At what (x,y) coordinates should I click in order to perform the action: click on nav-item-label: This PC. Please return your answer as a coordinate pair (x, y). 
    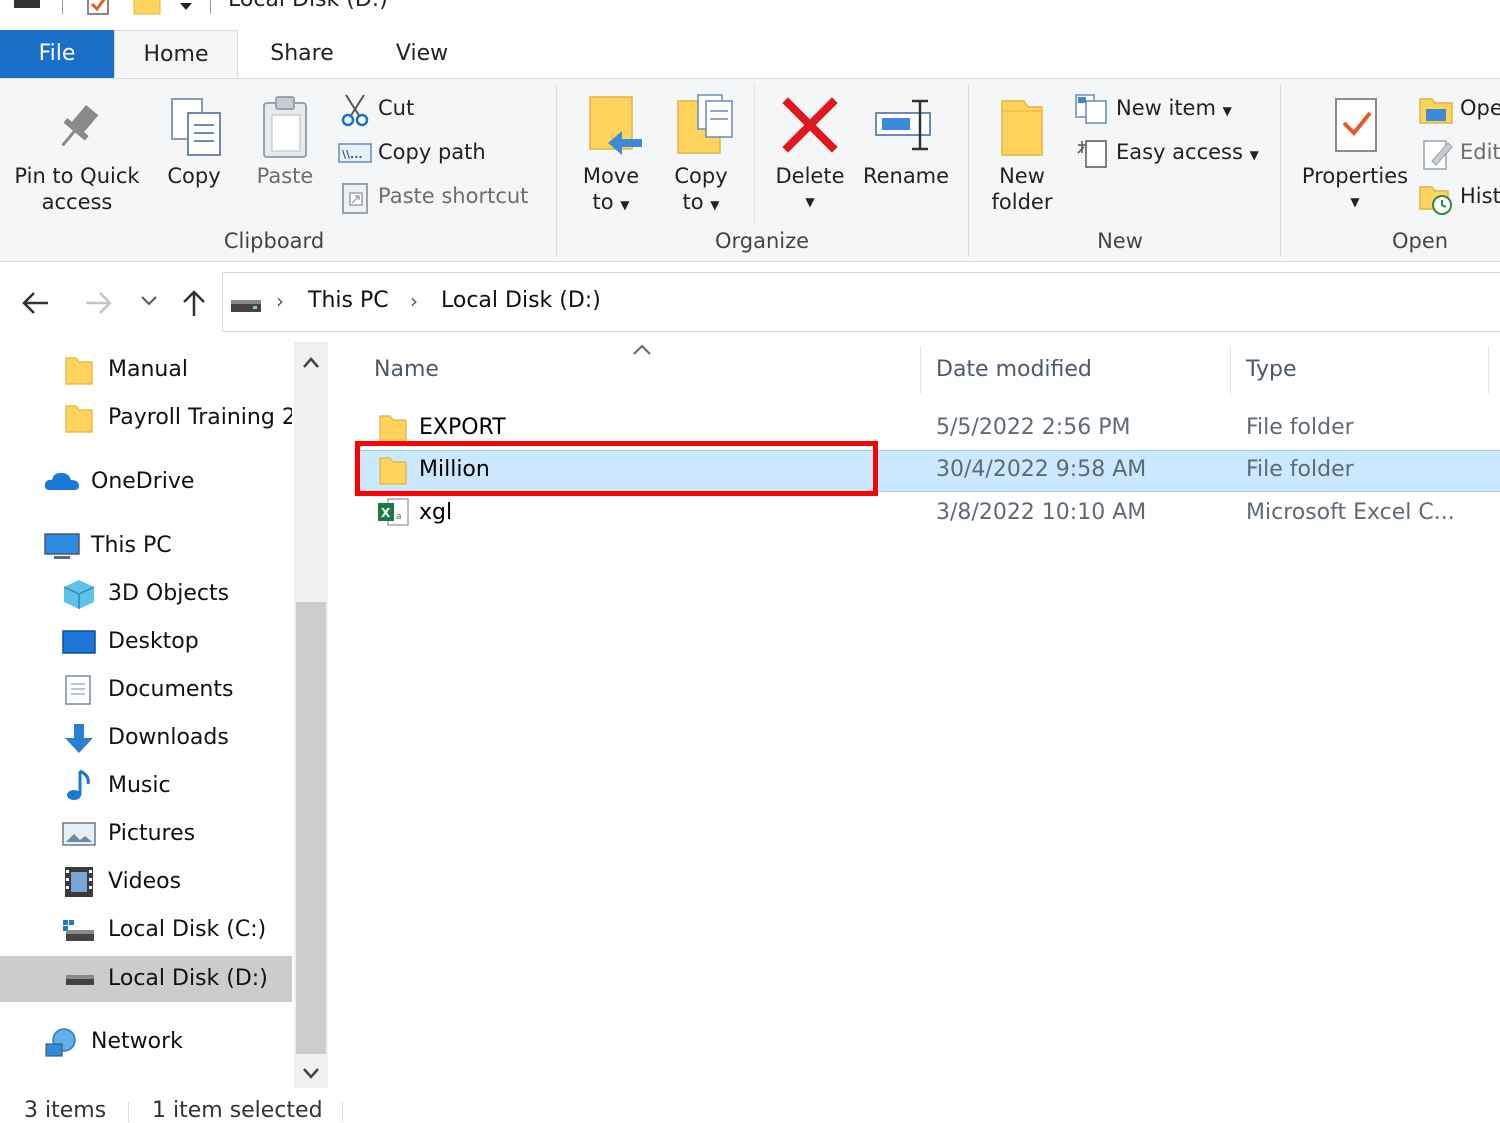
    Looking at the image, I should click on (131, 545).